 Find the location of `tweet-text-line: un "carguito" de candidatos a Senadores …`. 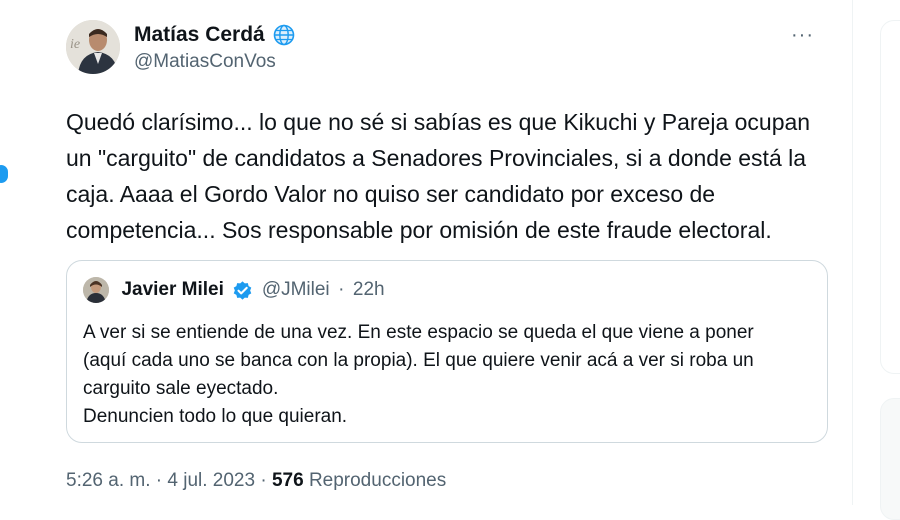

tweet-text-line: un "carguito" de candidatos a Senadores … is located at coordinates (436, 158).